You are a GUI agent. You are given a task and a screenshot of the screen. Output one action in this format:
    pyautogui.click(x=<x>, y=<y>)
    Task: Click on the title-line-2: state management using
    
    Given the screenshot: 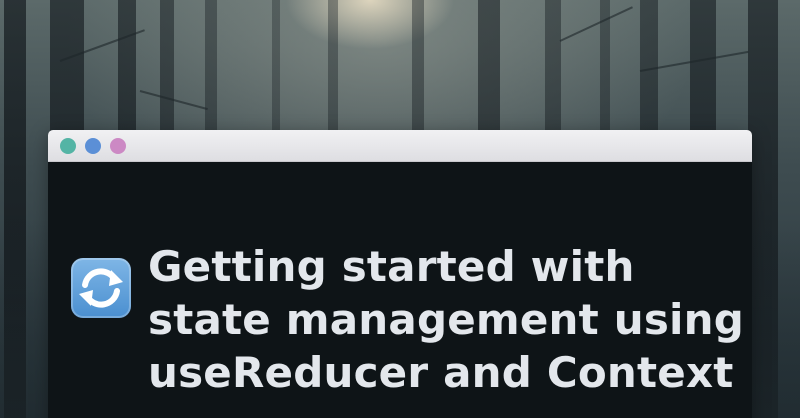 What is the action you would take?
    pyautogui.click(x=446, y=319)
    